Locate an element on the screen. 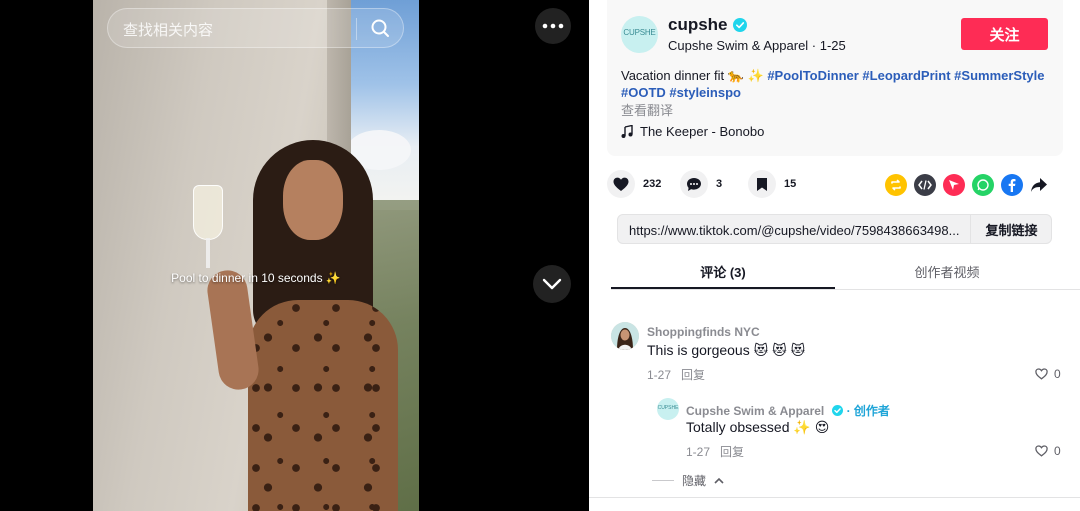 This screenshot has height=511, width=1080. search-input: 查找相关内容 is located at coordinates (255, 28).